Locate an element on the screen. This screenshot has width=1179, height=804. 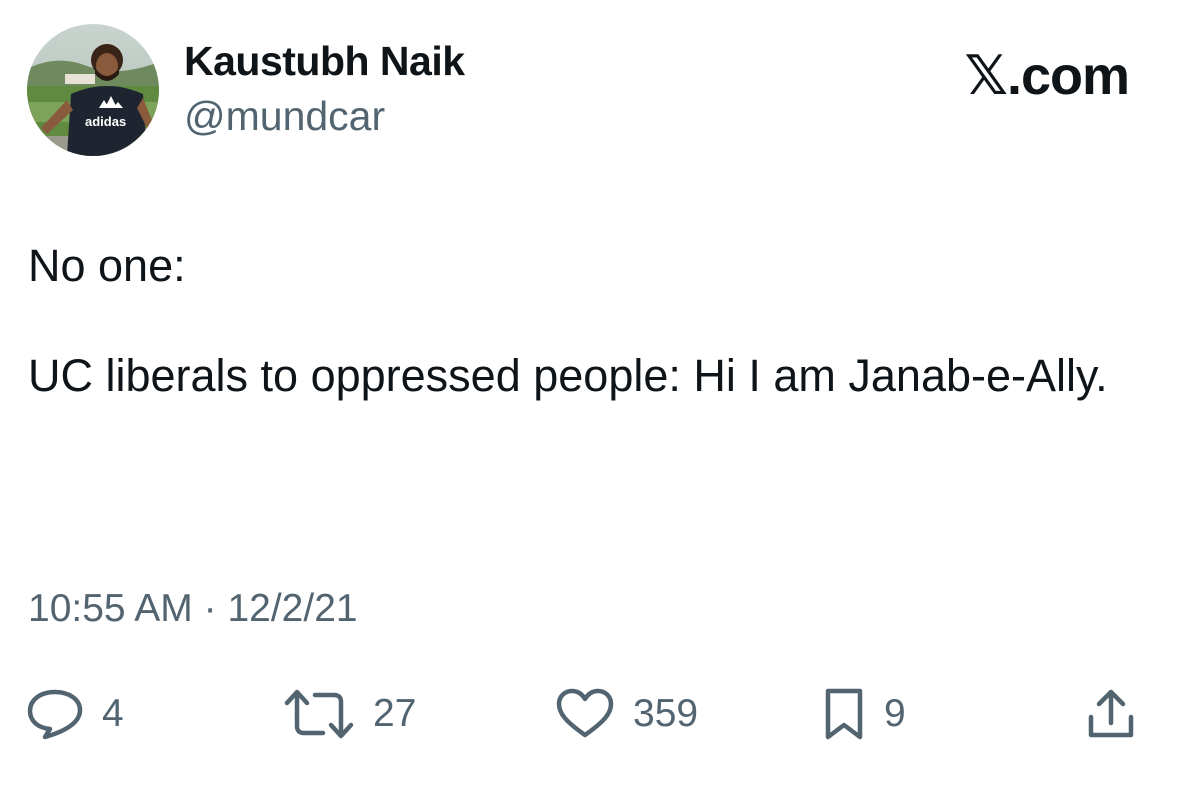
bookmark-icon is located at coordinates (844, 714).